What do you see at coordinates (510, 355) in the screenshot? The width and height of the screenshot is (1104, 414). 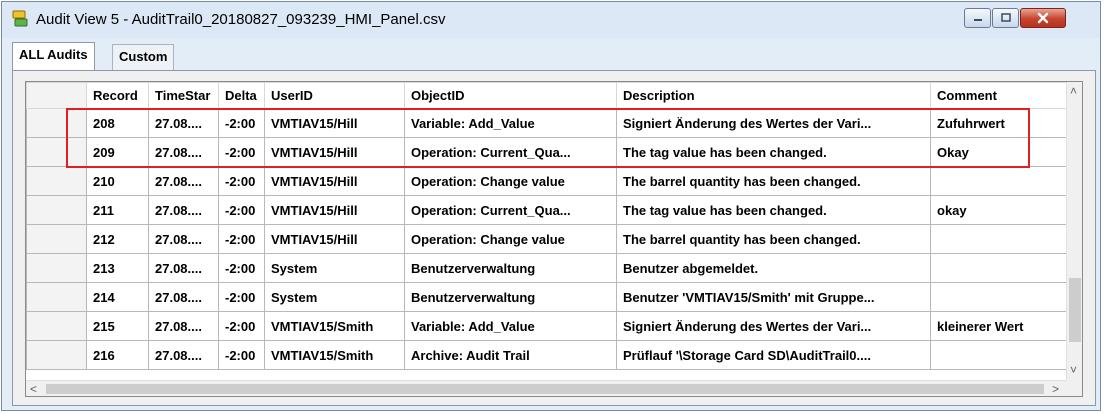 I see `cell-objectid: Archive: Audit Trail` at bounding box center [510, 355].